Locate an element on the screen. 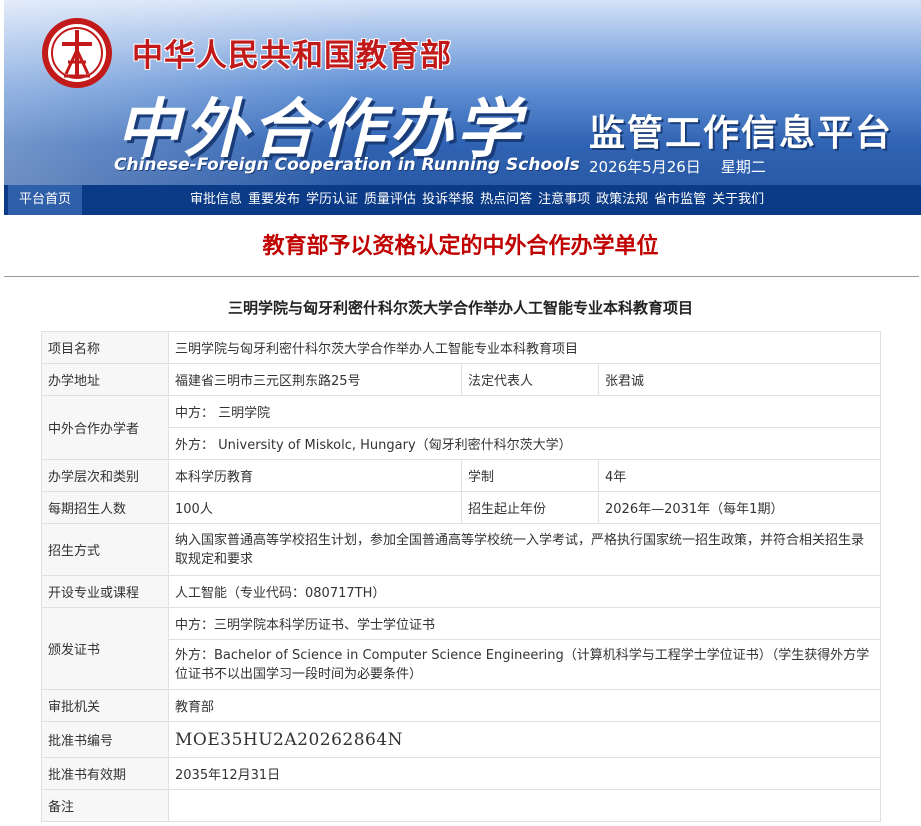 The height and width of the screenshot is (826, 921). table-row: 中外合作办学者 中方： 三明学院 is located at coordinates (461, 427).